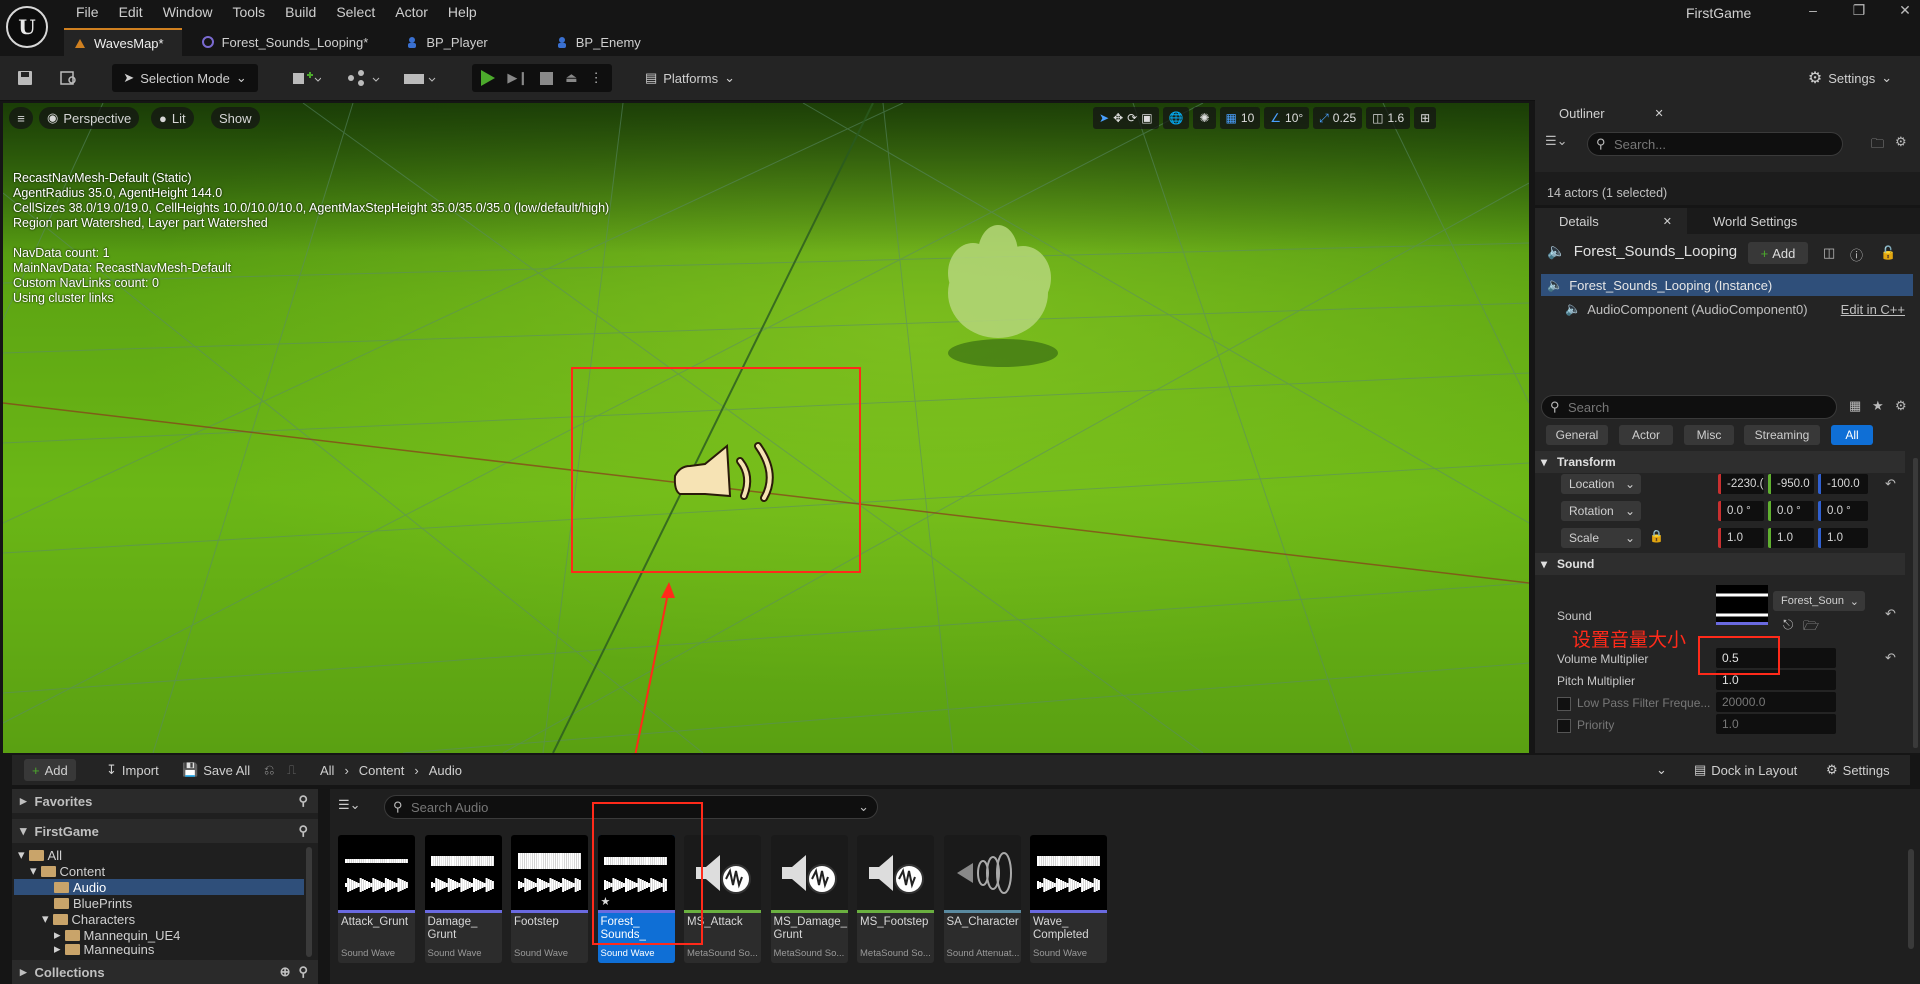 The image size is (1920, 984). Describe the element at coordinates (1741, 511) in the screenshot. I see `rotation-x-field: 0.0 °` at that location.